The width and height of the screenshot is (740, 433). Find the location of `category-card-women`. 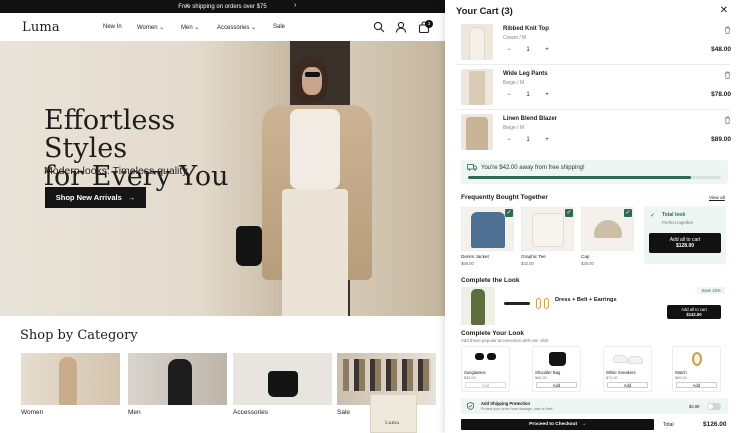

category-card-women is located at coordinates (70, 379).